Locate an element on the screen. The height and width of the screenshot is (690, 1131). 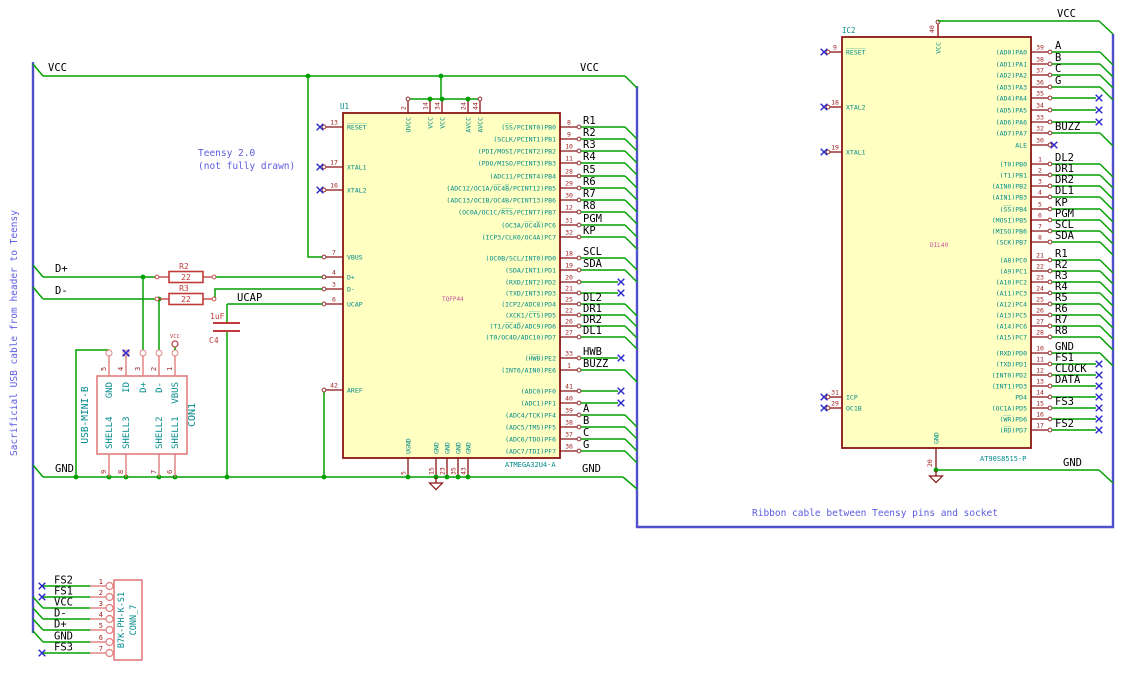
pin-name: (ADC6/TDO)PF6 is located at coordinates (530, 440).